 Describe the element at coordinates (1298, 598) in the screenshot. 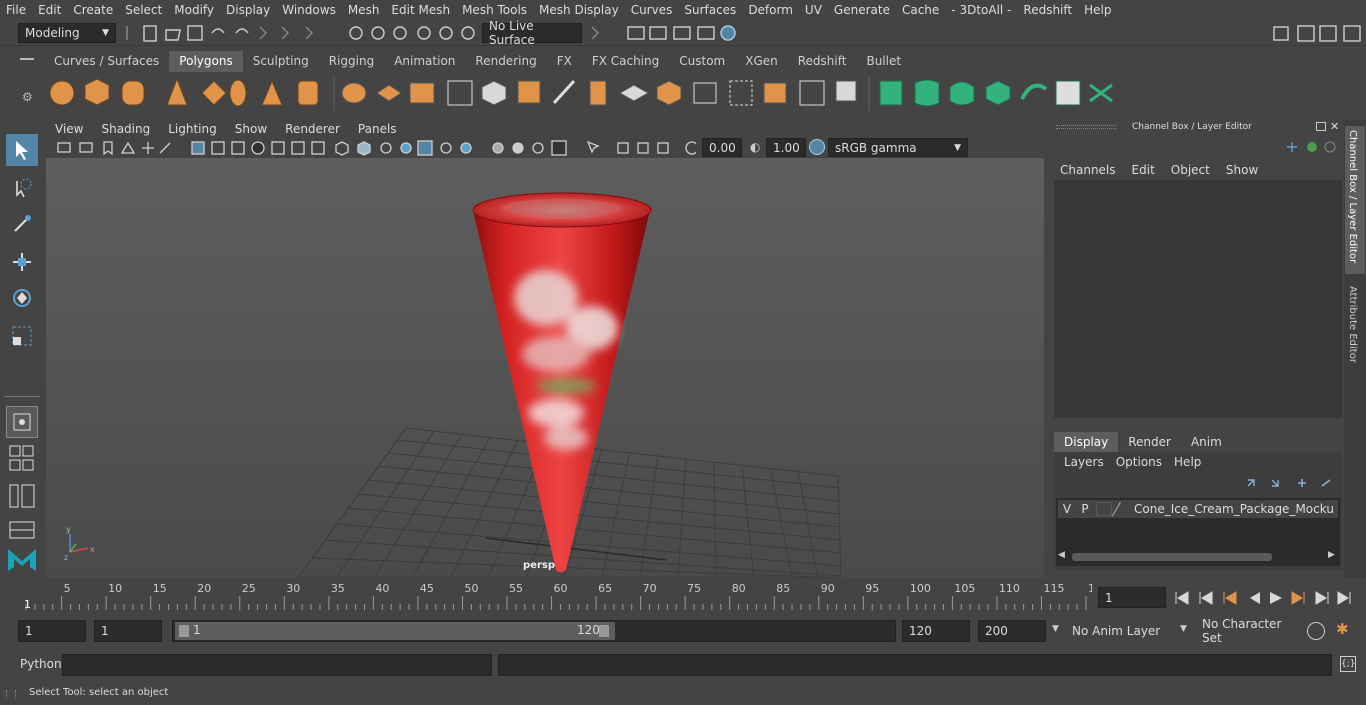

I see `step-forward-key-icon` at that location.